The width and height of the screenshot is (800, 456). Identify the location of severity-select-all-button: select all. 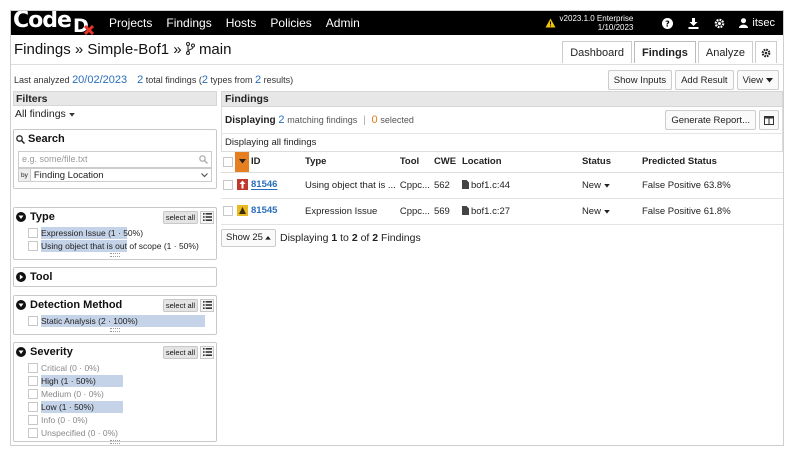
(180, 352).